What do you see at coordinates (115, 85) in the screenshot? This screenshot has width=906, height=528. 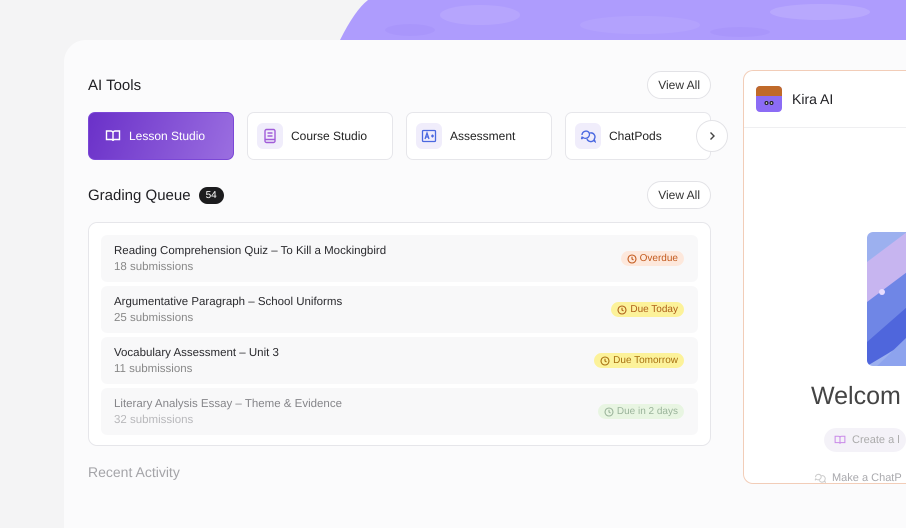 I see `section-title: AI Tools` at bounding box center [115, 85].